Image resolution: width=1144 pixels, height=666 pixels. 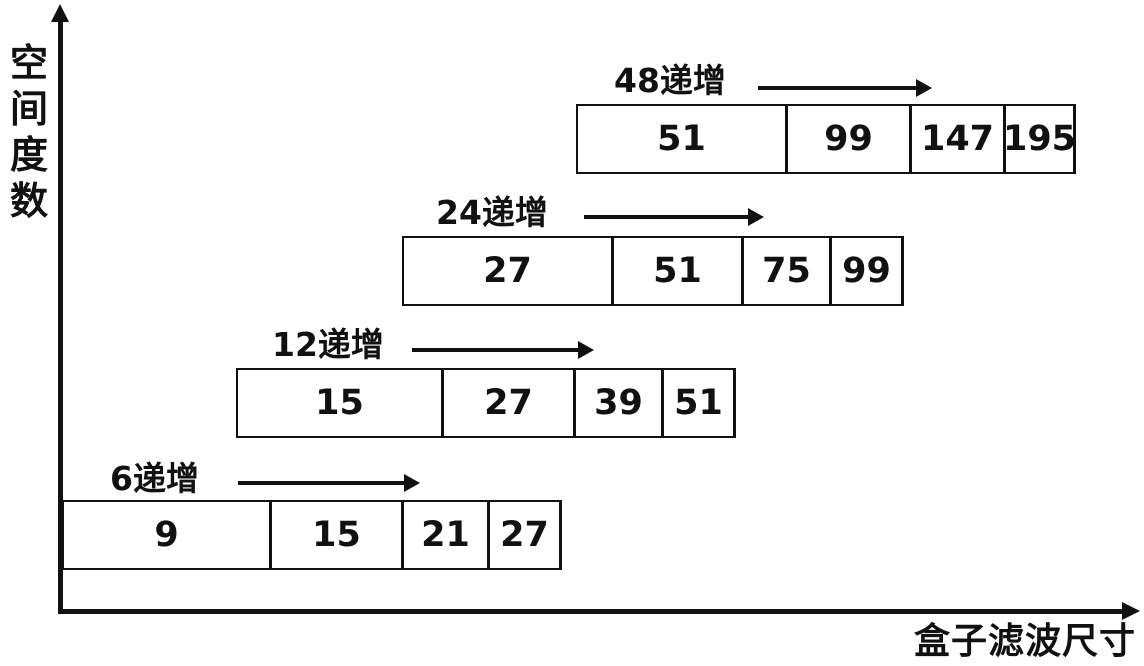 What do you see at coordinates (620, 403) in the screenshot?
I see `filter-size-cell: 39` at bounding box center [620, 403].